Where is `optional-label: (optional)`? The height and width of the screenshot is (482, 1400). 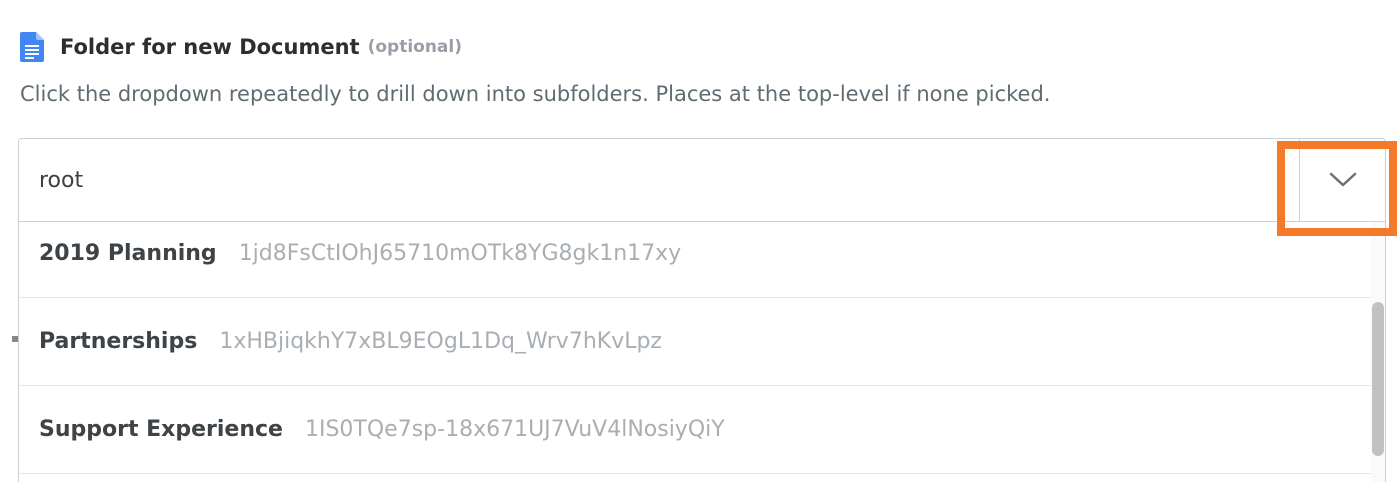
optional-label: (optional) is located at coordinates (414, 47).